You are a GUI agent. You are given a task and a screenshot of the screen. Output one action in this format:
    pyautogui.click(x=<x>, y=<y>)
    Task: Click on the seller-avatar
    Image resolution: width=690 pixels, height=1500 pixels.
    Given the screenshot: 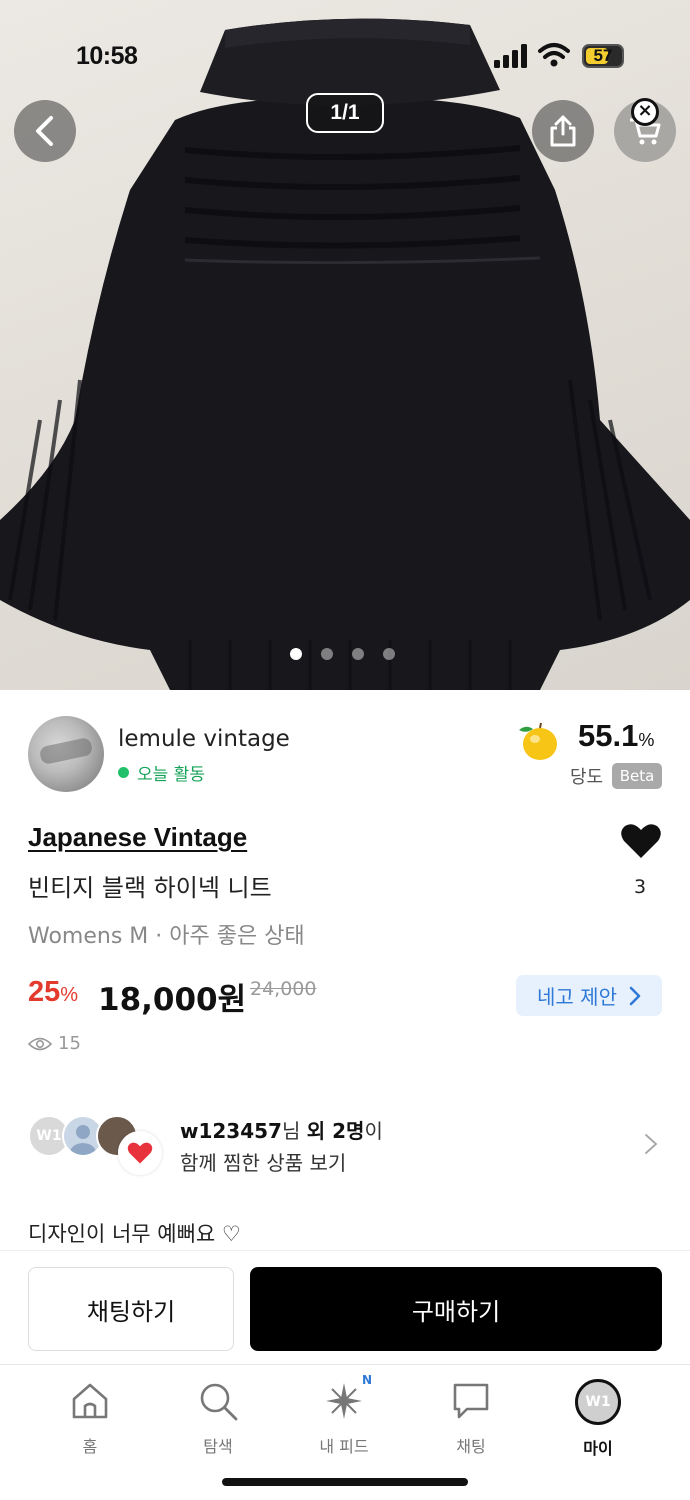 What is the action you would take?
    pyautogui.click(x=66, y=754)
    